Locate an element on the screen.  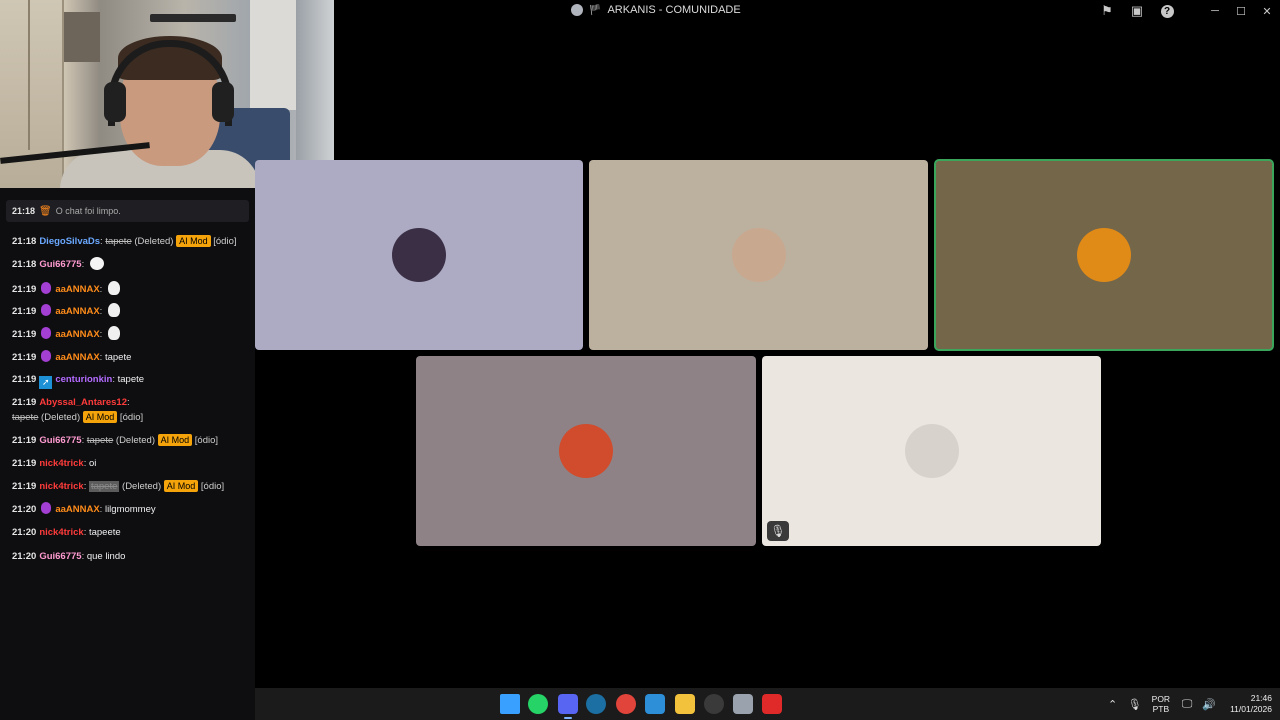
chat-message: 21:19 aaANNAX: tapete is located at coordinates (71, 357).